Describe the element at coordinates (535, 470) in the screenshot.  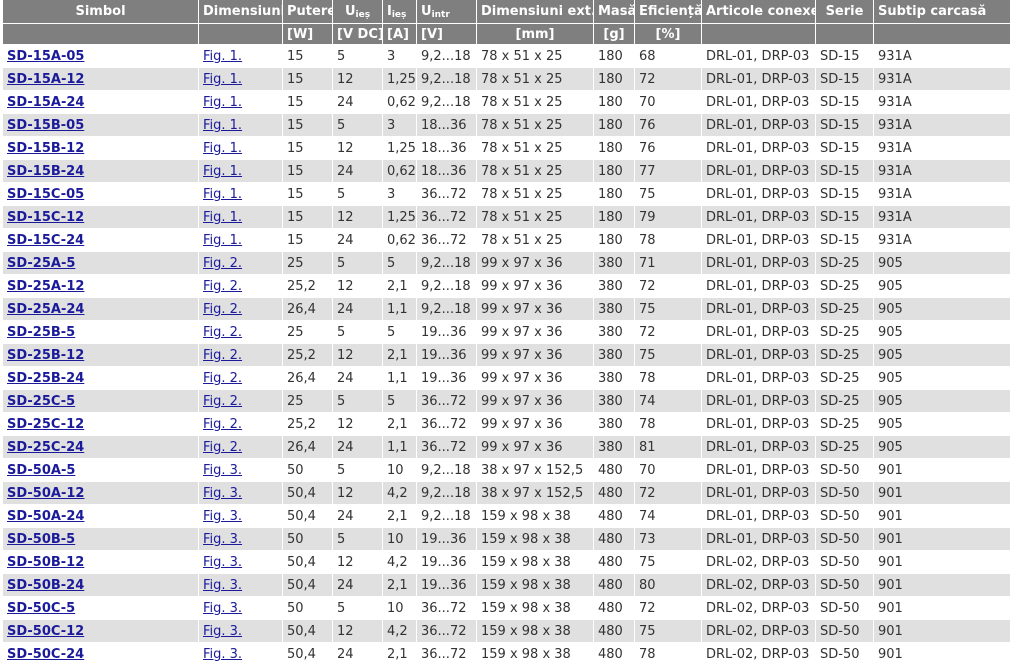
I see `cell-dimext: 38 x 97 x 152,5` at that location.